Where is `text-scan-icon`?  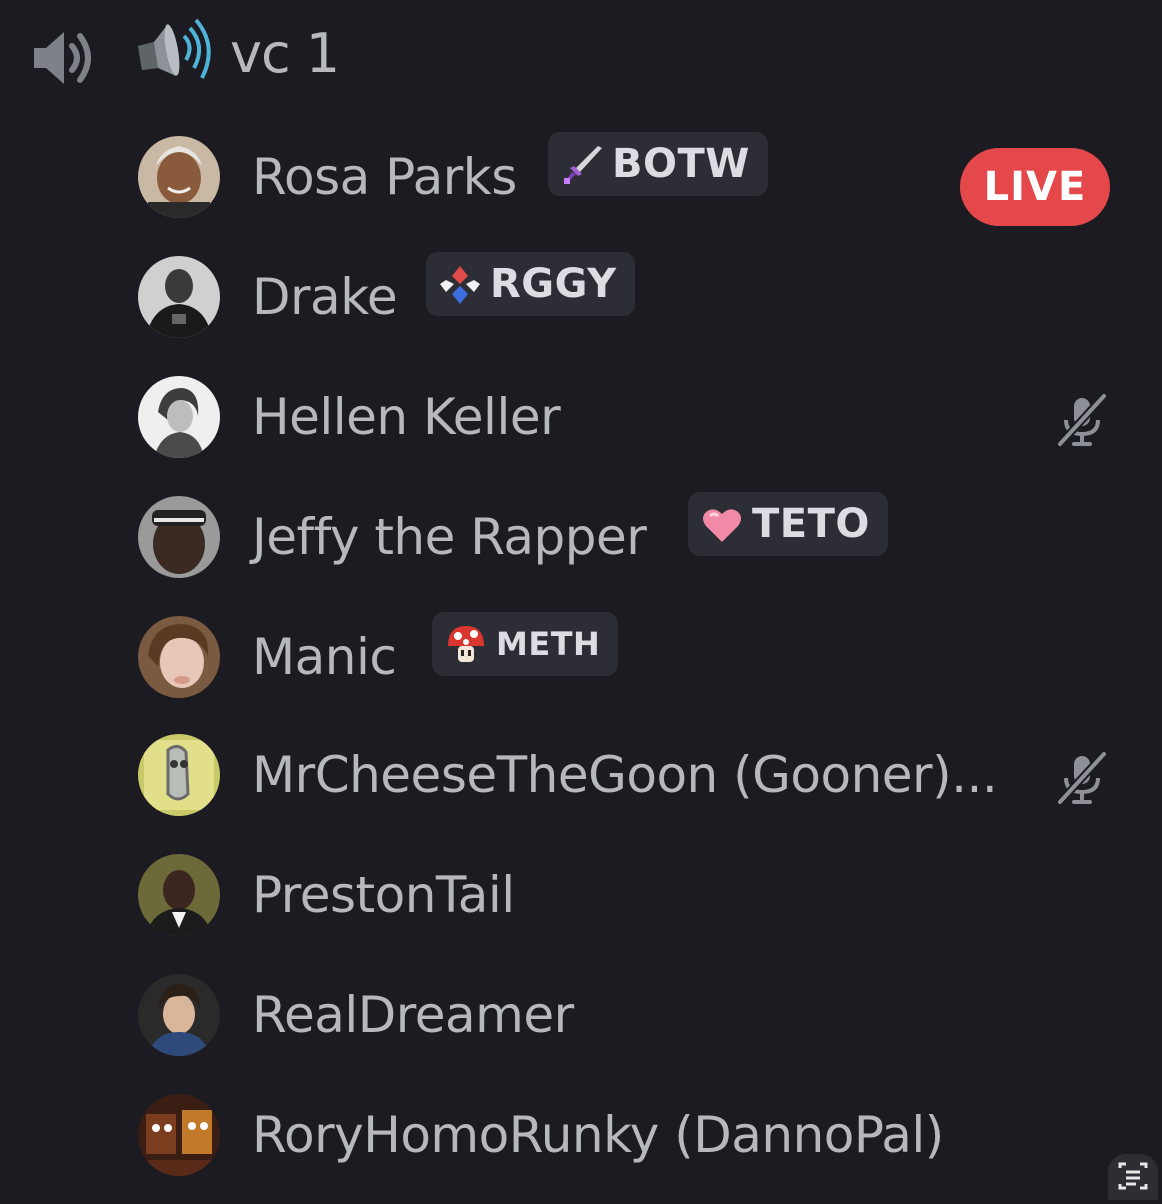
text-scan-icon is located at coordinates (1133, 1176).